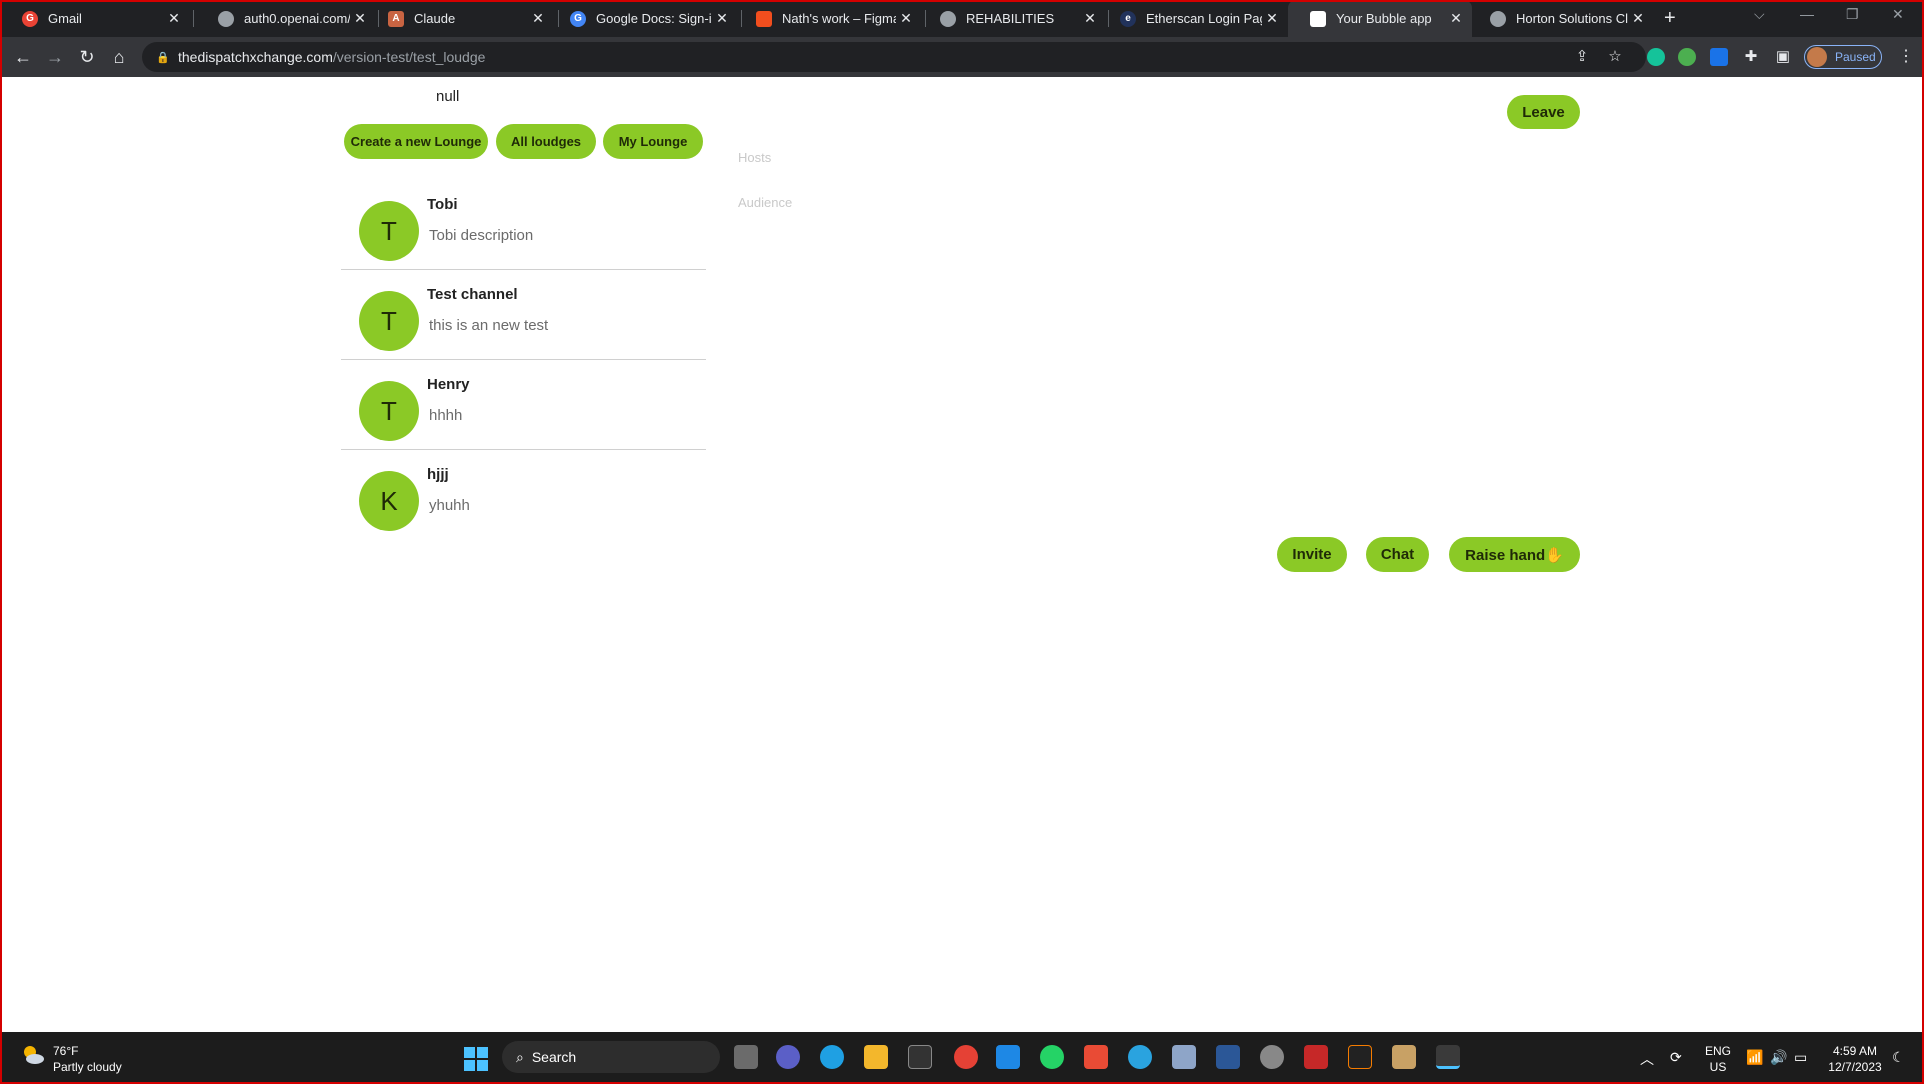 Image resolution: width=1924 pixels, height=1084 pixels. Describe the element at coordinates (1778, 1057) in the screenshot. I see `volume-icon: 🔊` at that location.